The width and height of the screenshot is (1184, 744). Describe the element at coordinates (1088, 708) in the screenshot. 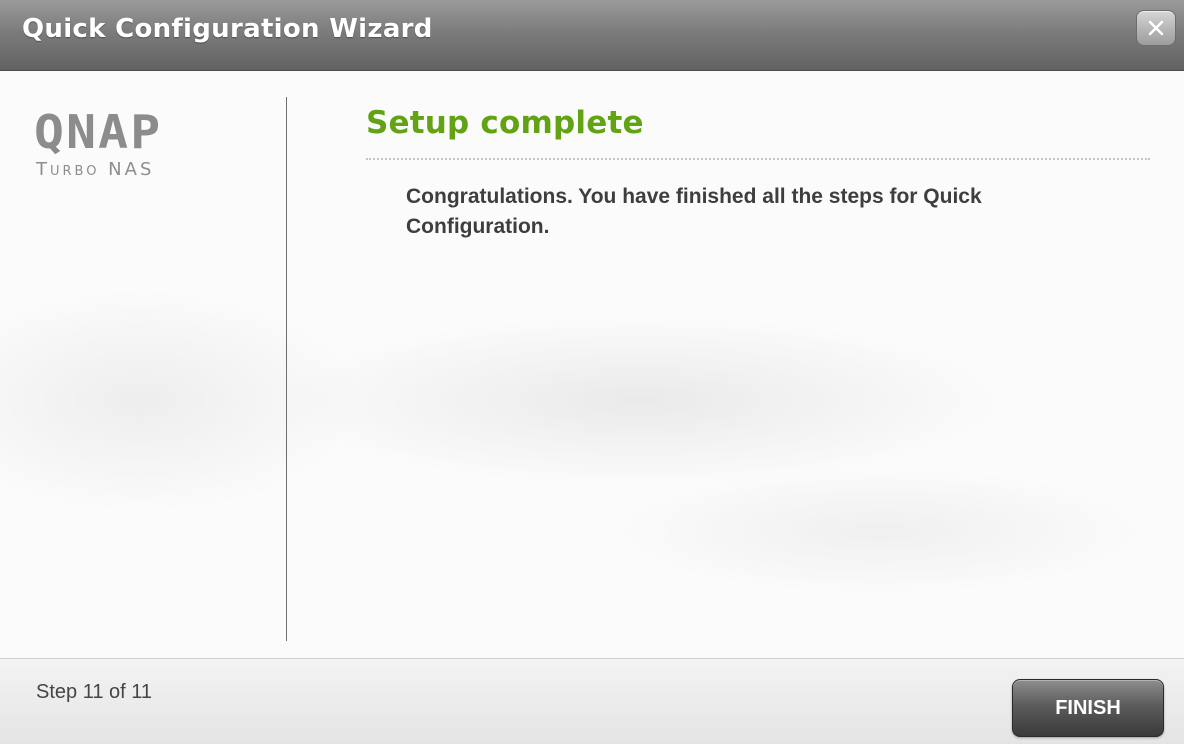

I see `finish-button: FINISH` at that location.